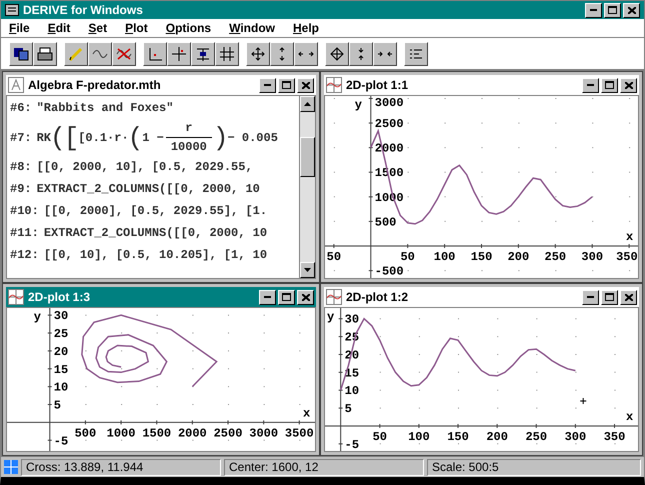 This screenshot has height=485, width=645. I want to click on down-arrow-icon, so click(307, 270).